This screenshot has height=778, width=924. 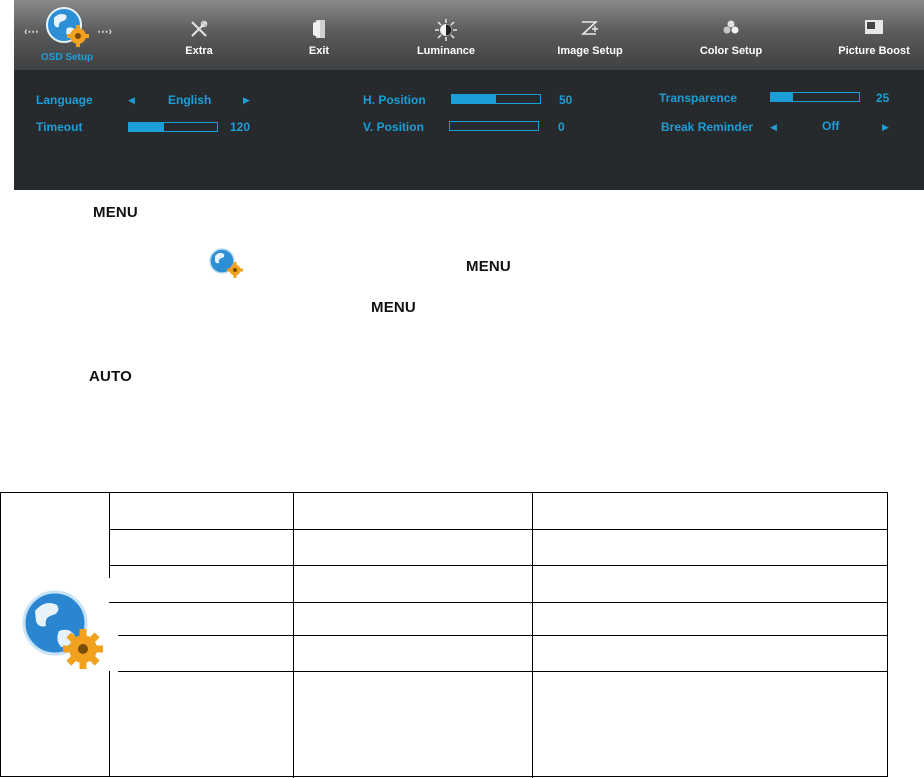 What do you see at coordinates (173, 127) in the screenshot?
I see `timeout-slider` at bounding box center [173, 127].